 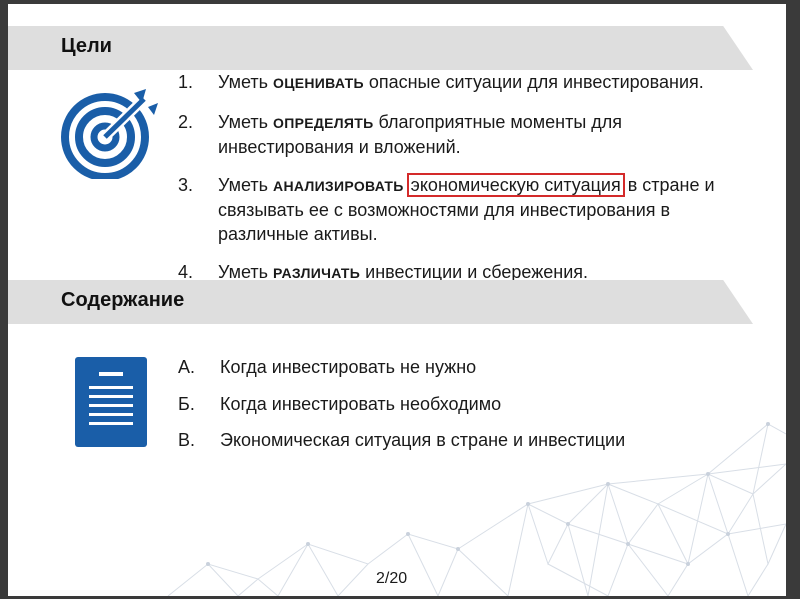 I want to click on goal-suffix: инвестиции и сбережения., so click(x=474, y=272).